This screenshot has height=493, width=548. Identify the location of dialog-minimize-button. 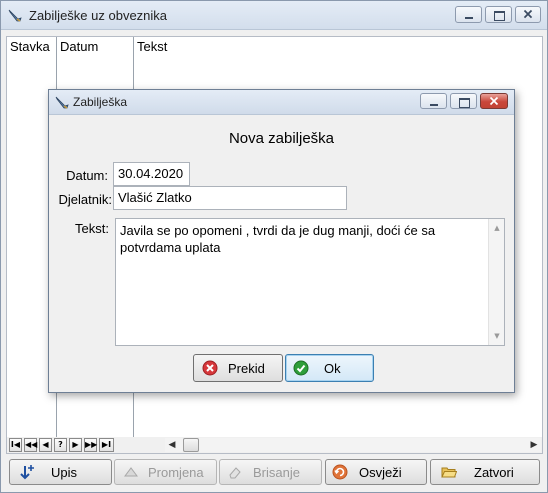
(433, 101).